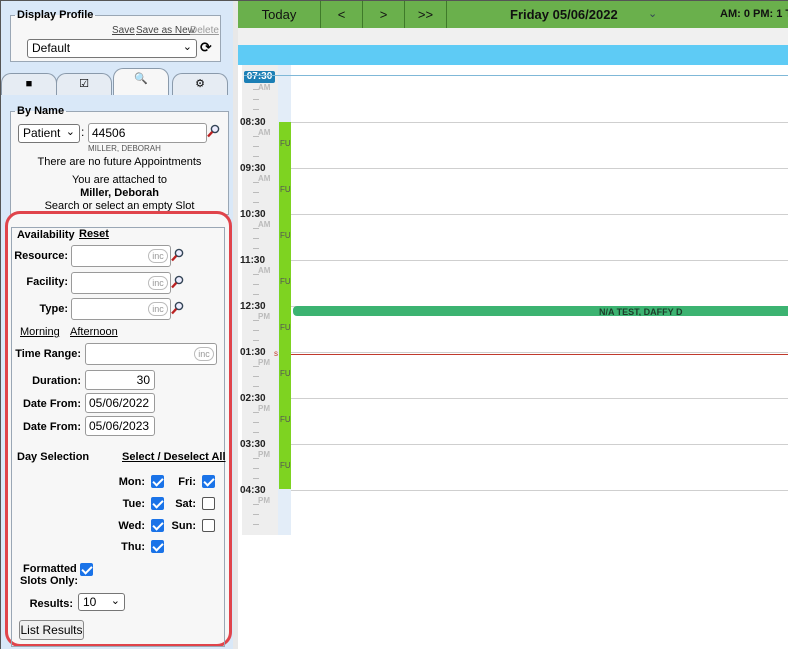 This screenshot has width=788, height=649. I want to click on thursday-label: Thu:, so click(133, 547).